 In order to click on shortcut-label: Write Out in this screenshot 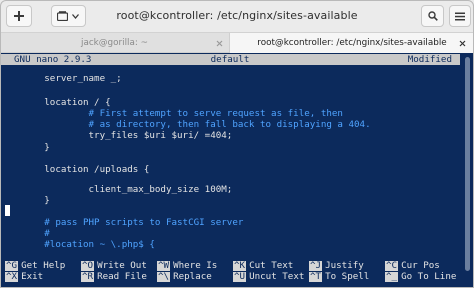, I will do `click(122, 265)`.